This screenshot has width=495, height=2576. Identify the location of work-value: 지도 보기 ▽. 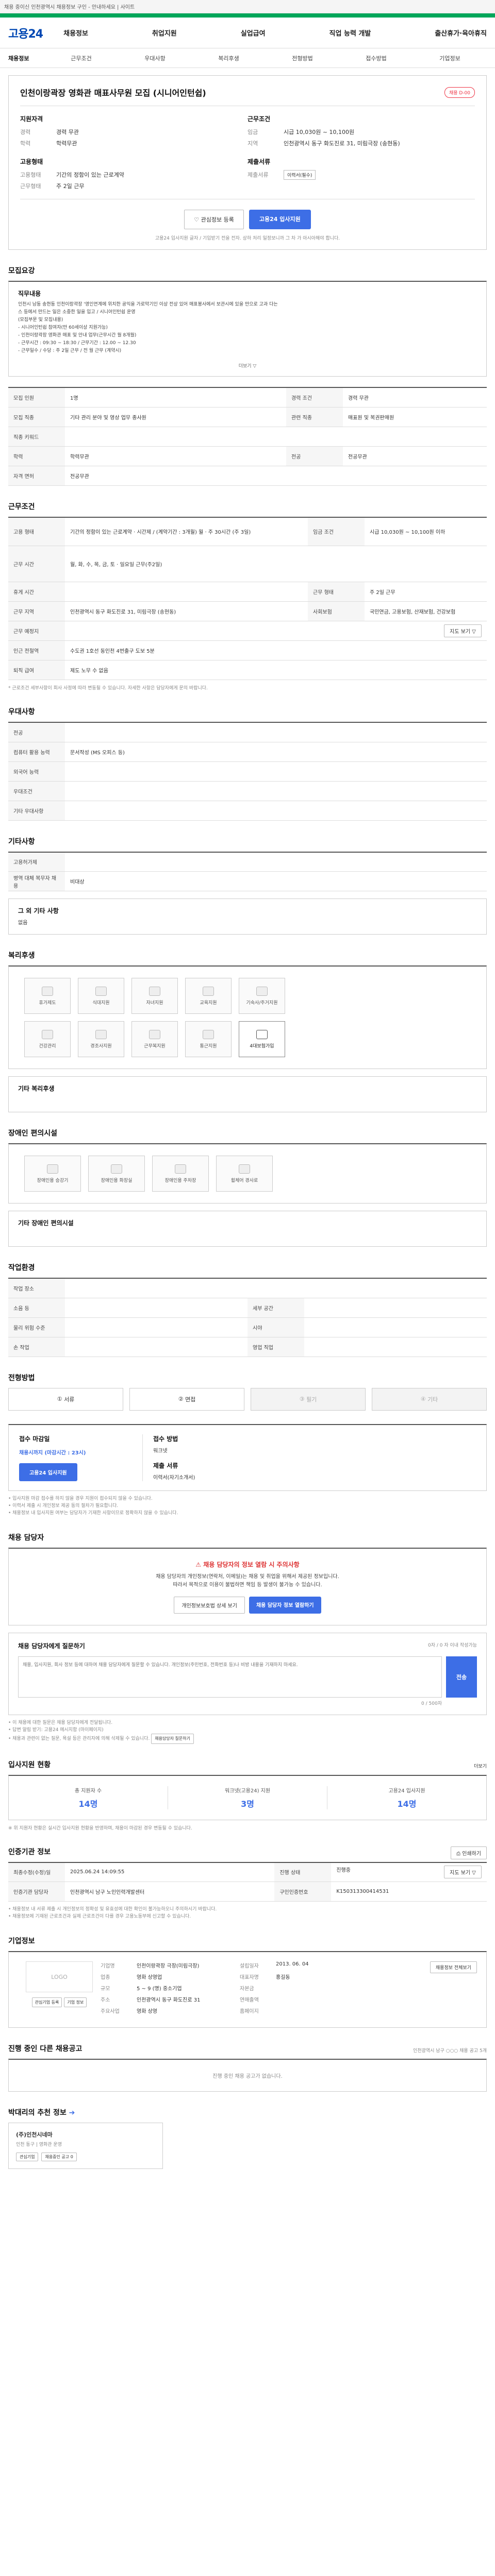
(276, 631).